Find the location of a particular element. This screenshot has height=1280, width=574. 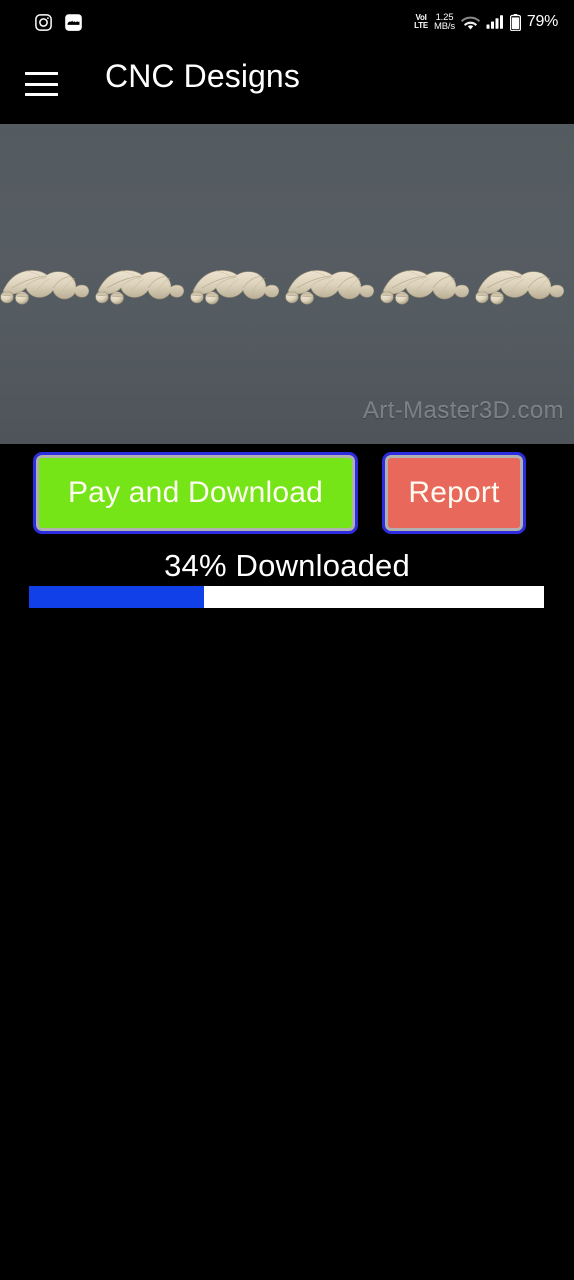

status-bar-right-icons: VoI LTE 1.25 MB/s 79% is located at coordinates (486, 22).